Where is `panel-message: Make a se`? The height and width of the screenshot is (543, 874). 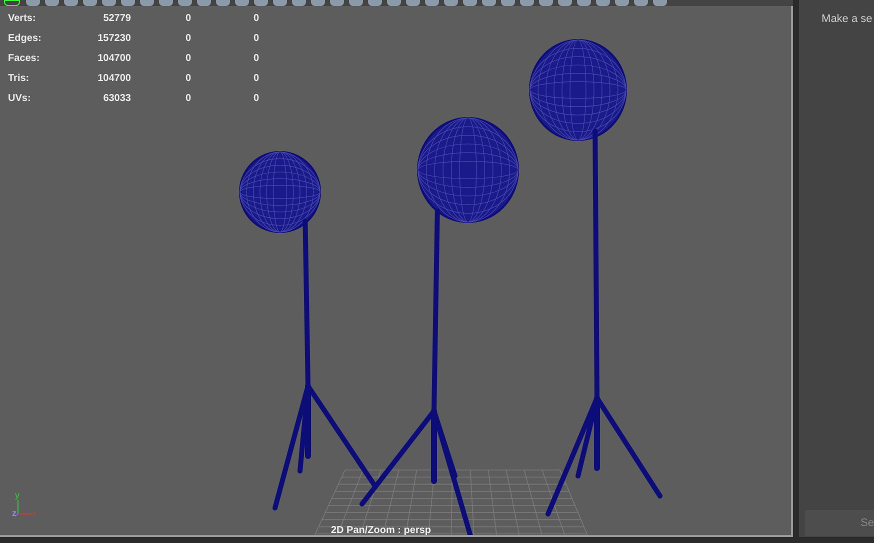
panel-message: Make a se is located at coordinates (848, 19).